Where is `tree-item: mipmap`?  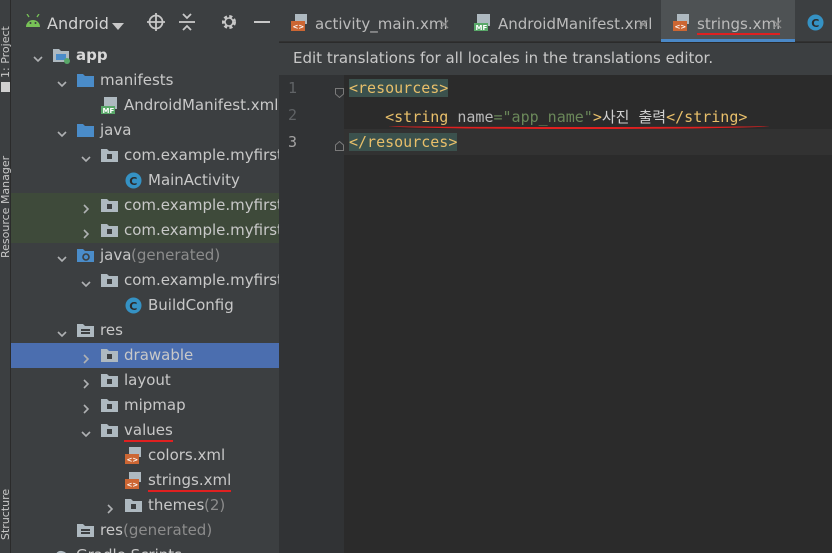 tree-item: mipmap is located at coordinates (145, 405).